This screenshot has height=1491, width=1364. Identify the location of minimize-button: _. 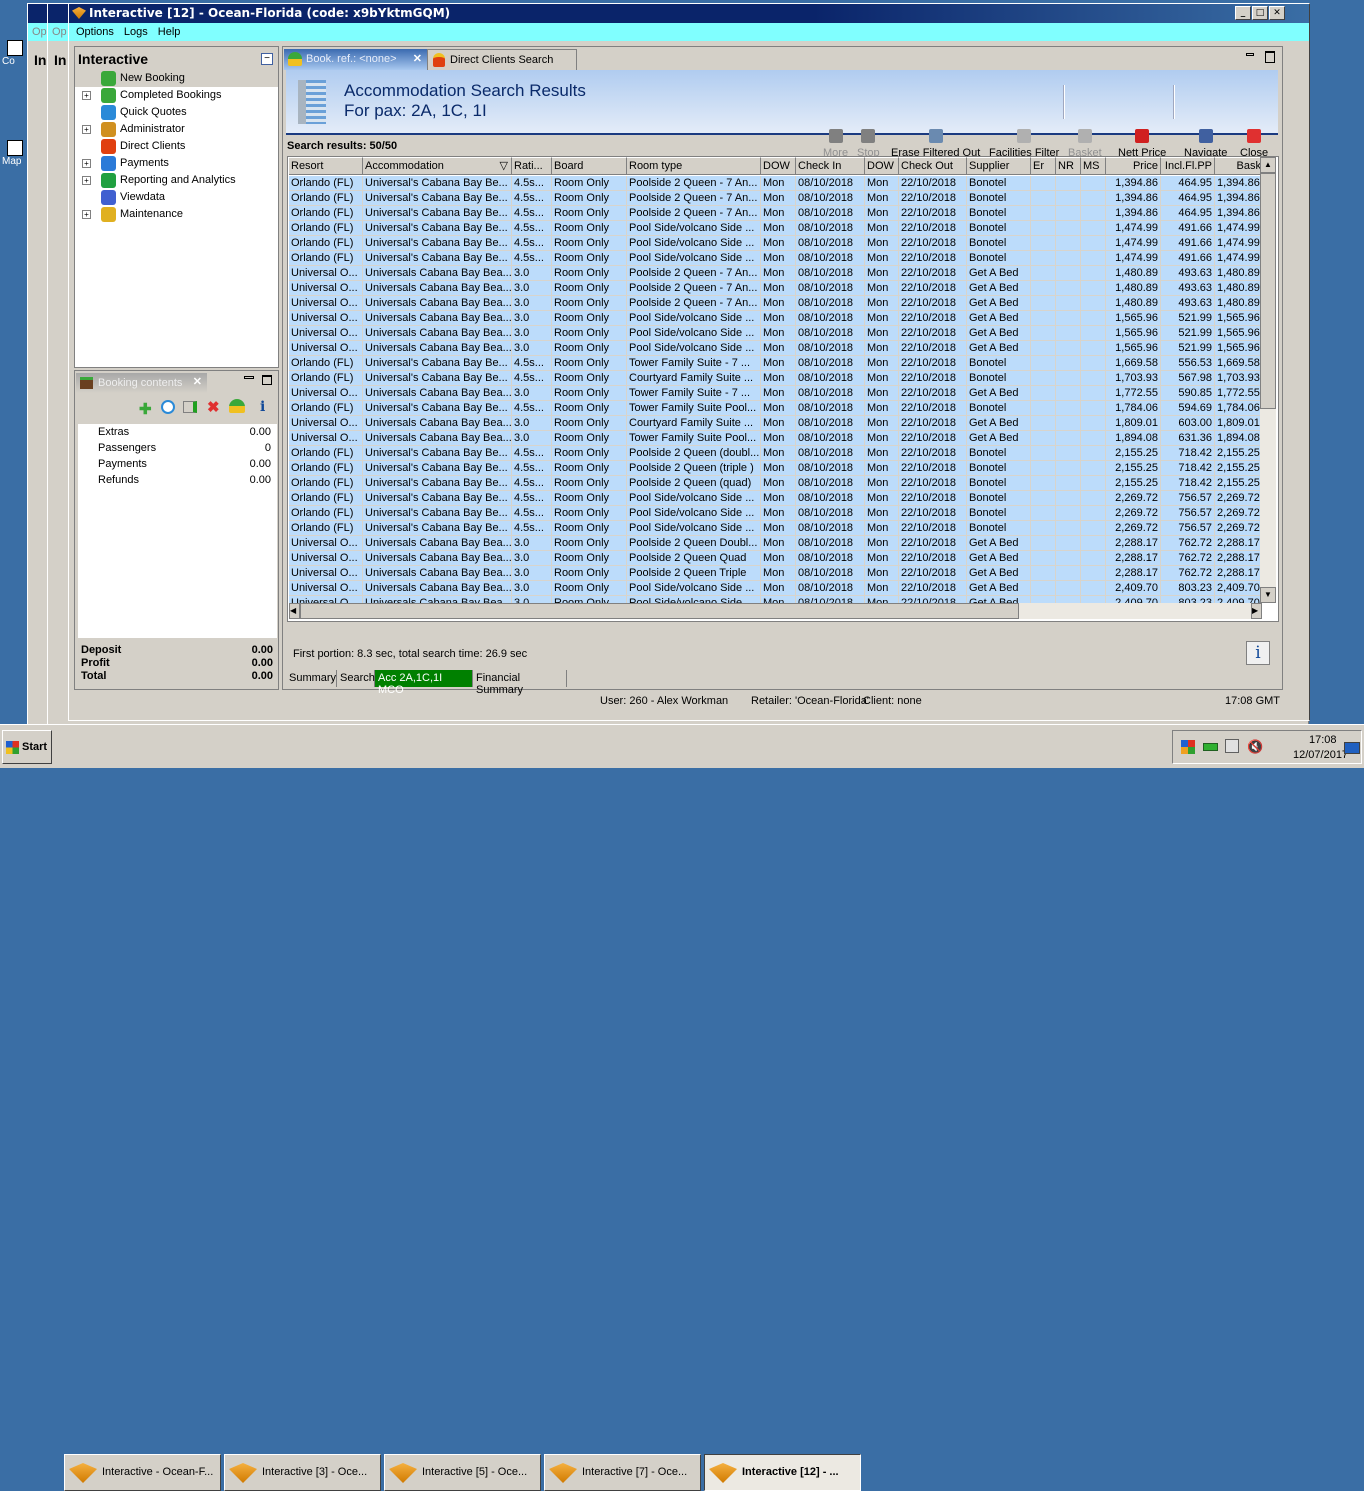
(1243, 13).